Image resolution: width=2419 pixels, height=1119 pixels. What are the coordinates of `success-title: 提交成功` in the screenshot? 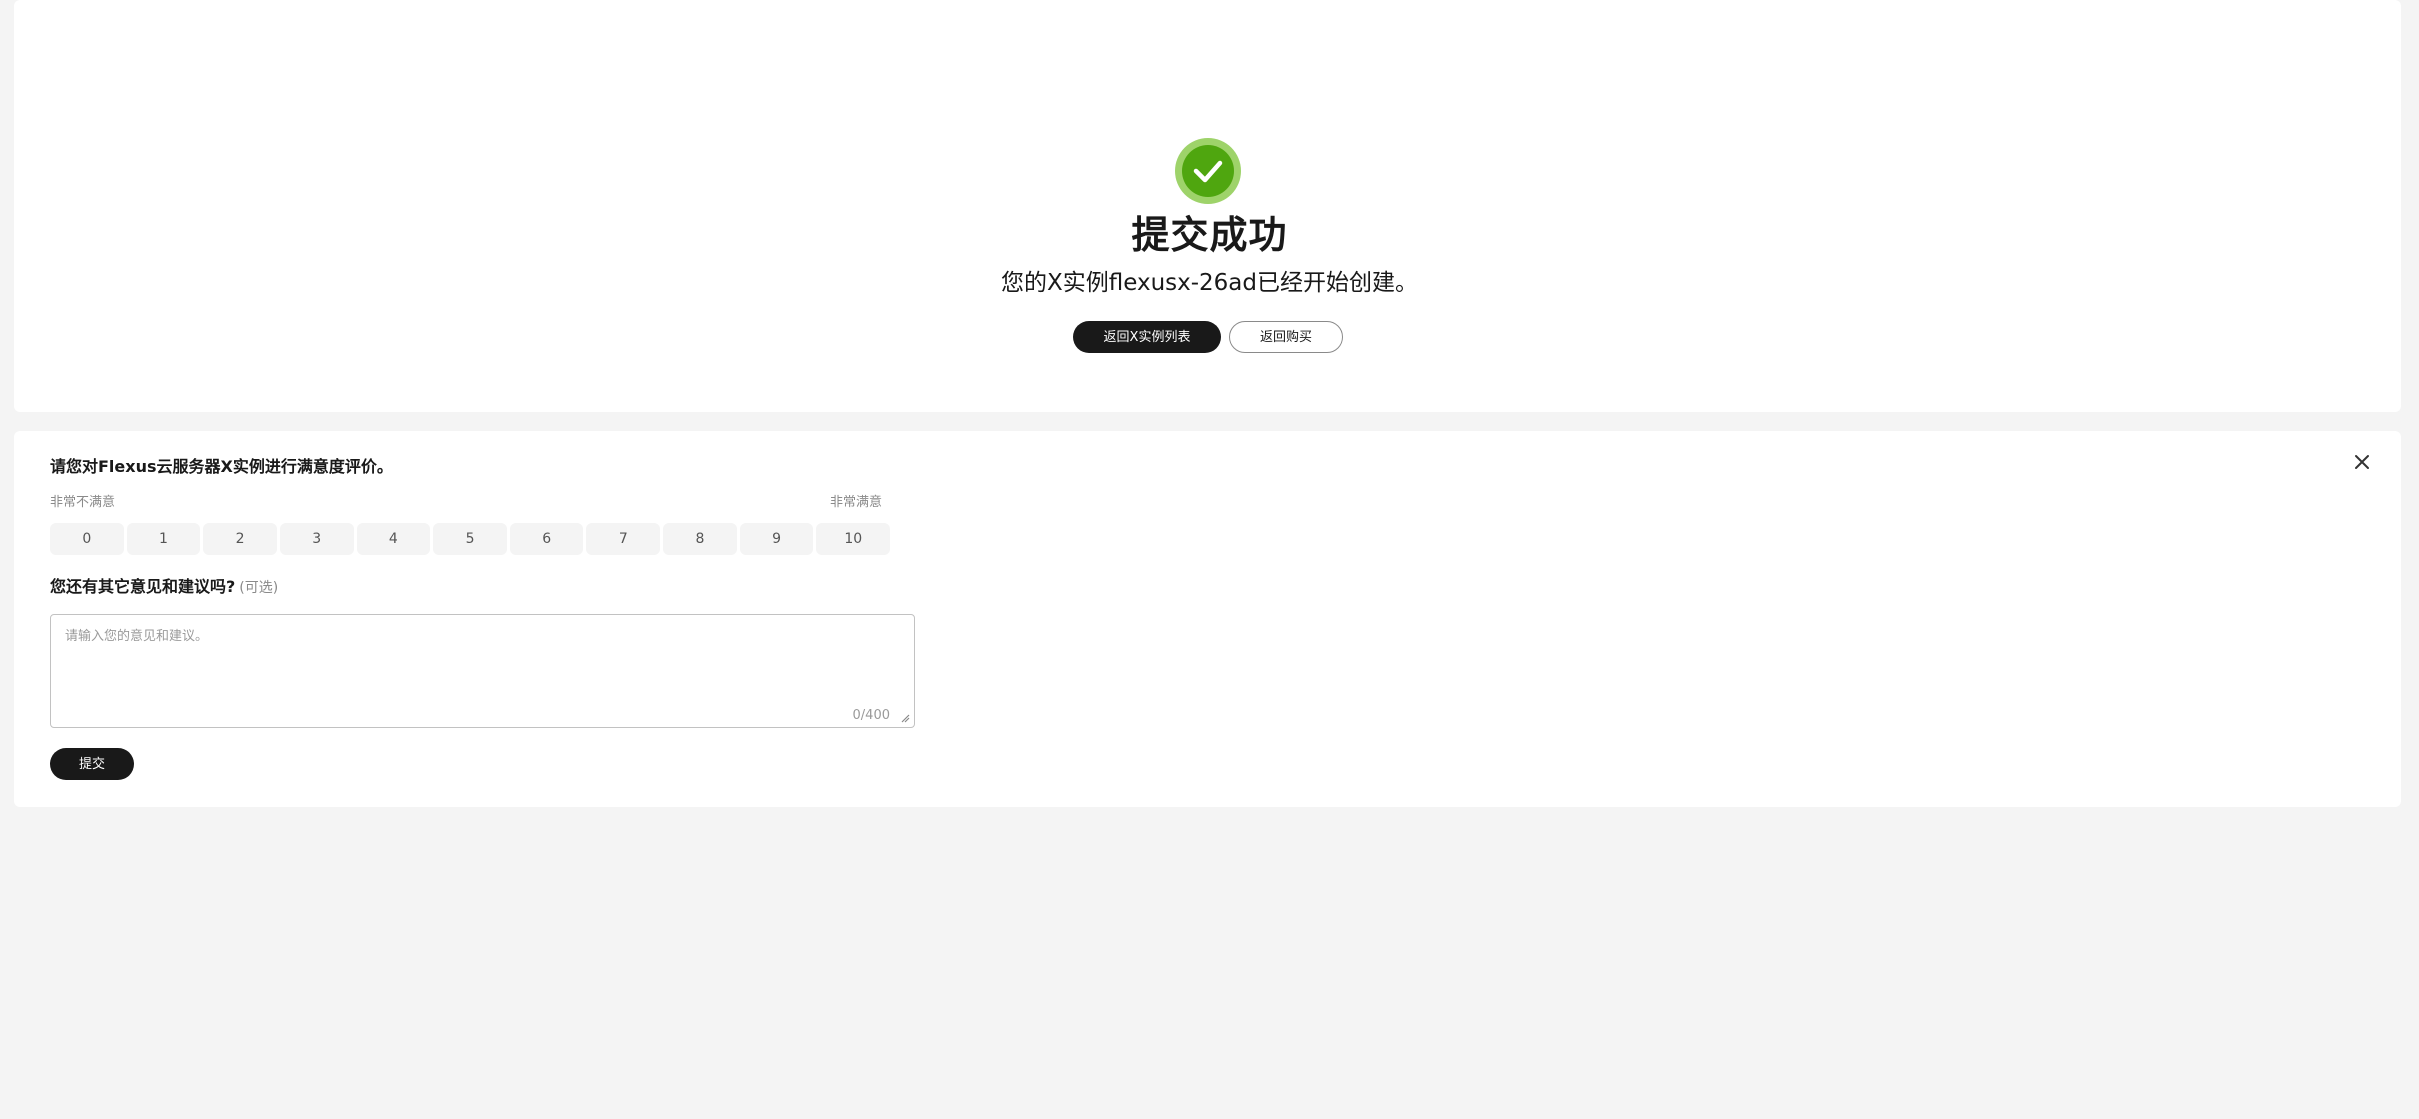 It's located at (1209, 235).